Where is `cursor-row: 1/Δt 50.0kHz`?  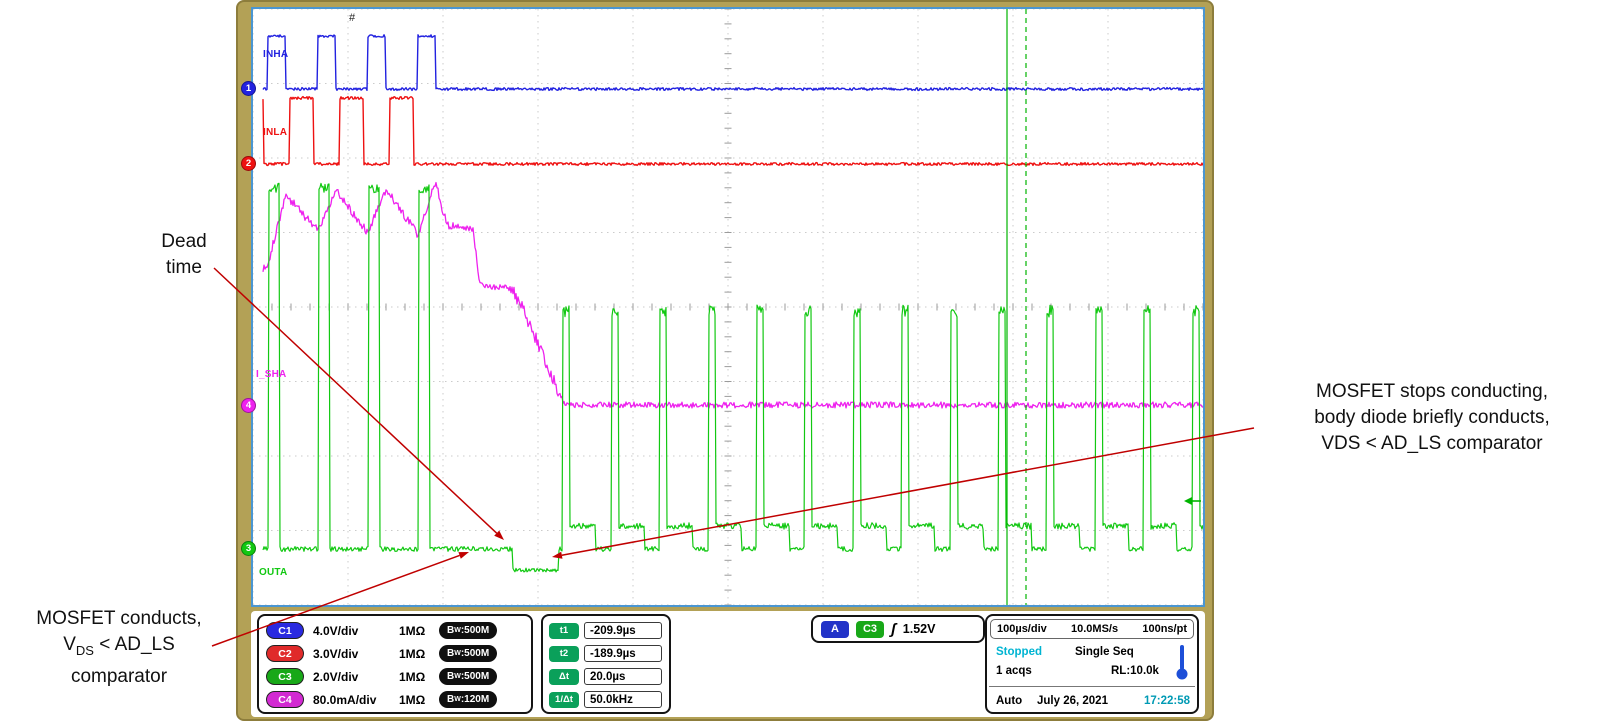 cursor-row: 1/Δt 50.0kHz is located at coordinates (605, 699).